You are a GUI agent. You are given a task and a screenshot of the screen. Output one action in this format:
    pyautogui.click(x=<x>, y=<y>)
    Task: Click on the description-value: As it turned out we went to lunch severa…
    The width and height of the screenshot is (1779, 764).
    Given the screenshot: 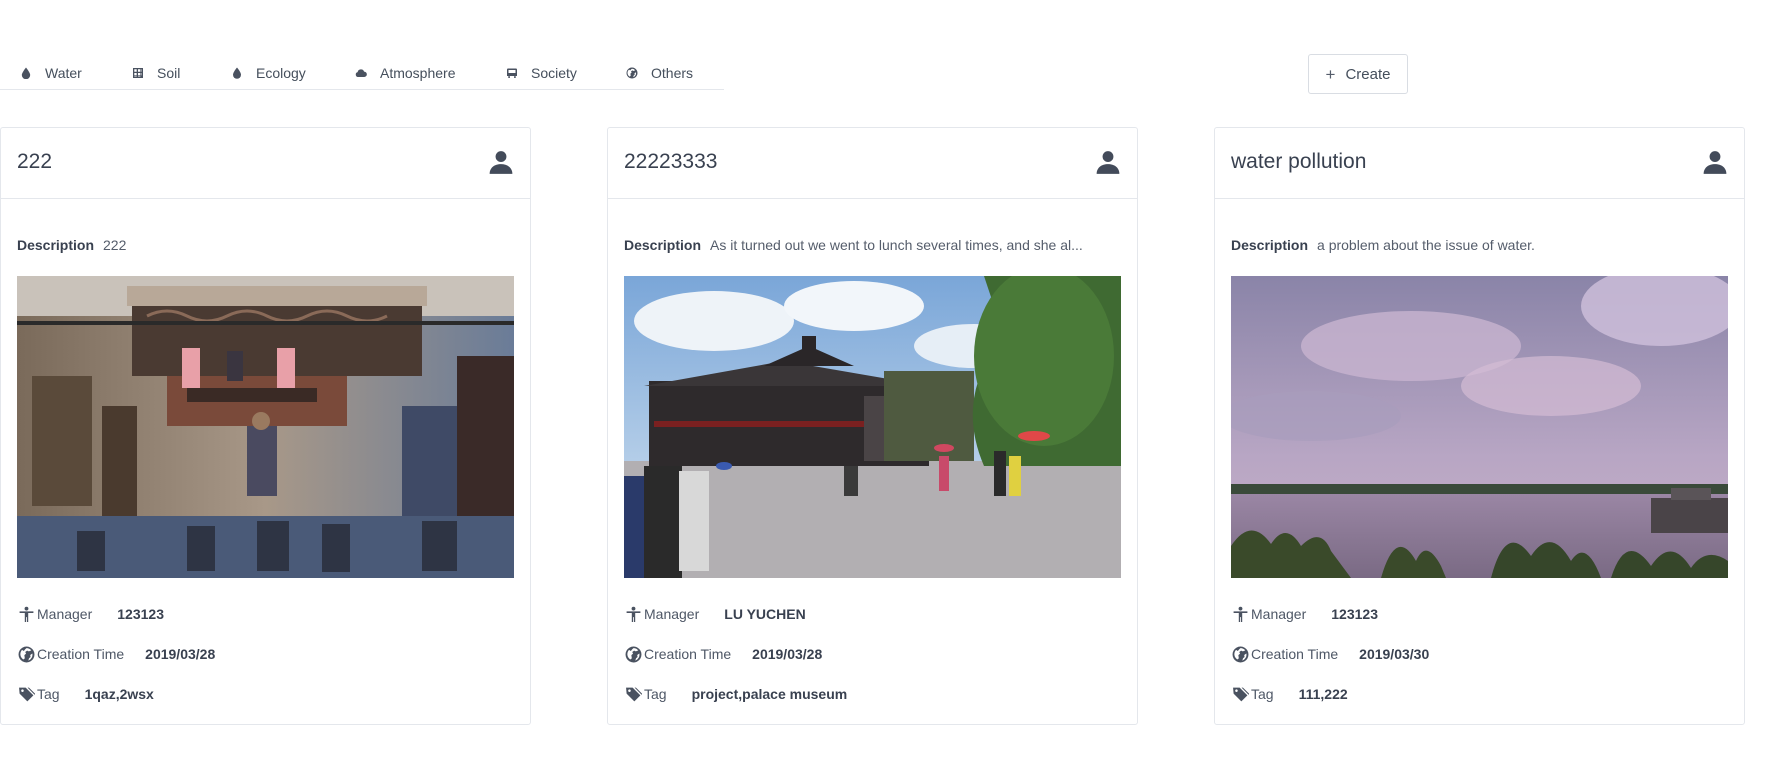 What is the action you would take?
    pyautogui.click(x=896, y=245)
    